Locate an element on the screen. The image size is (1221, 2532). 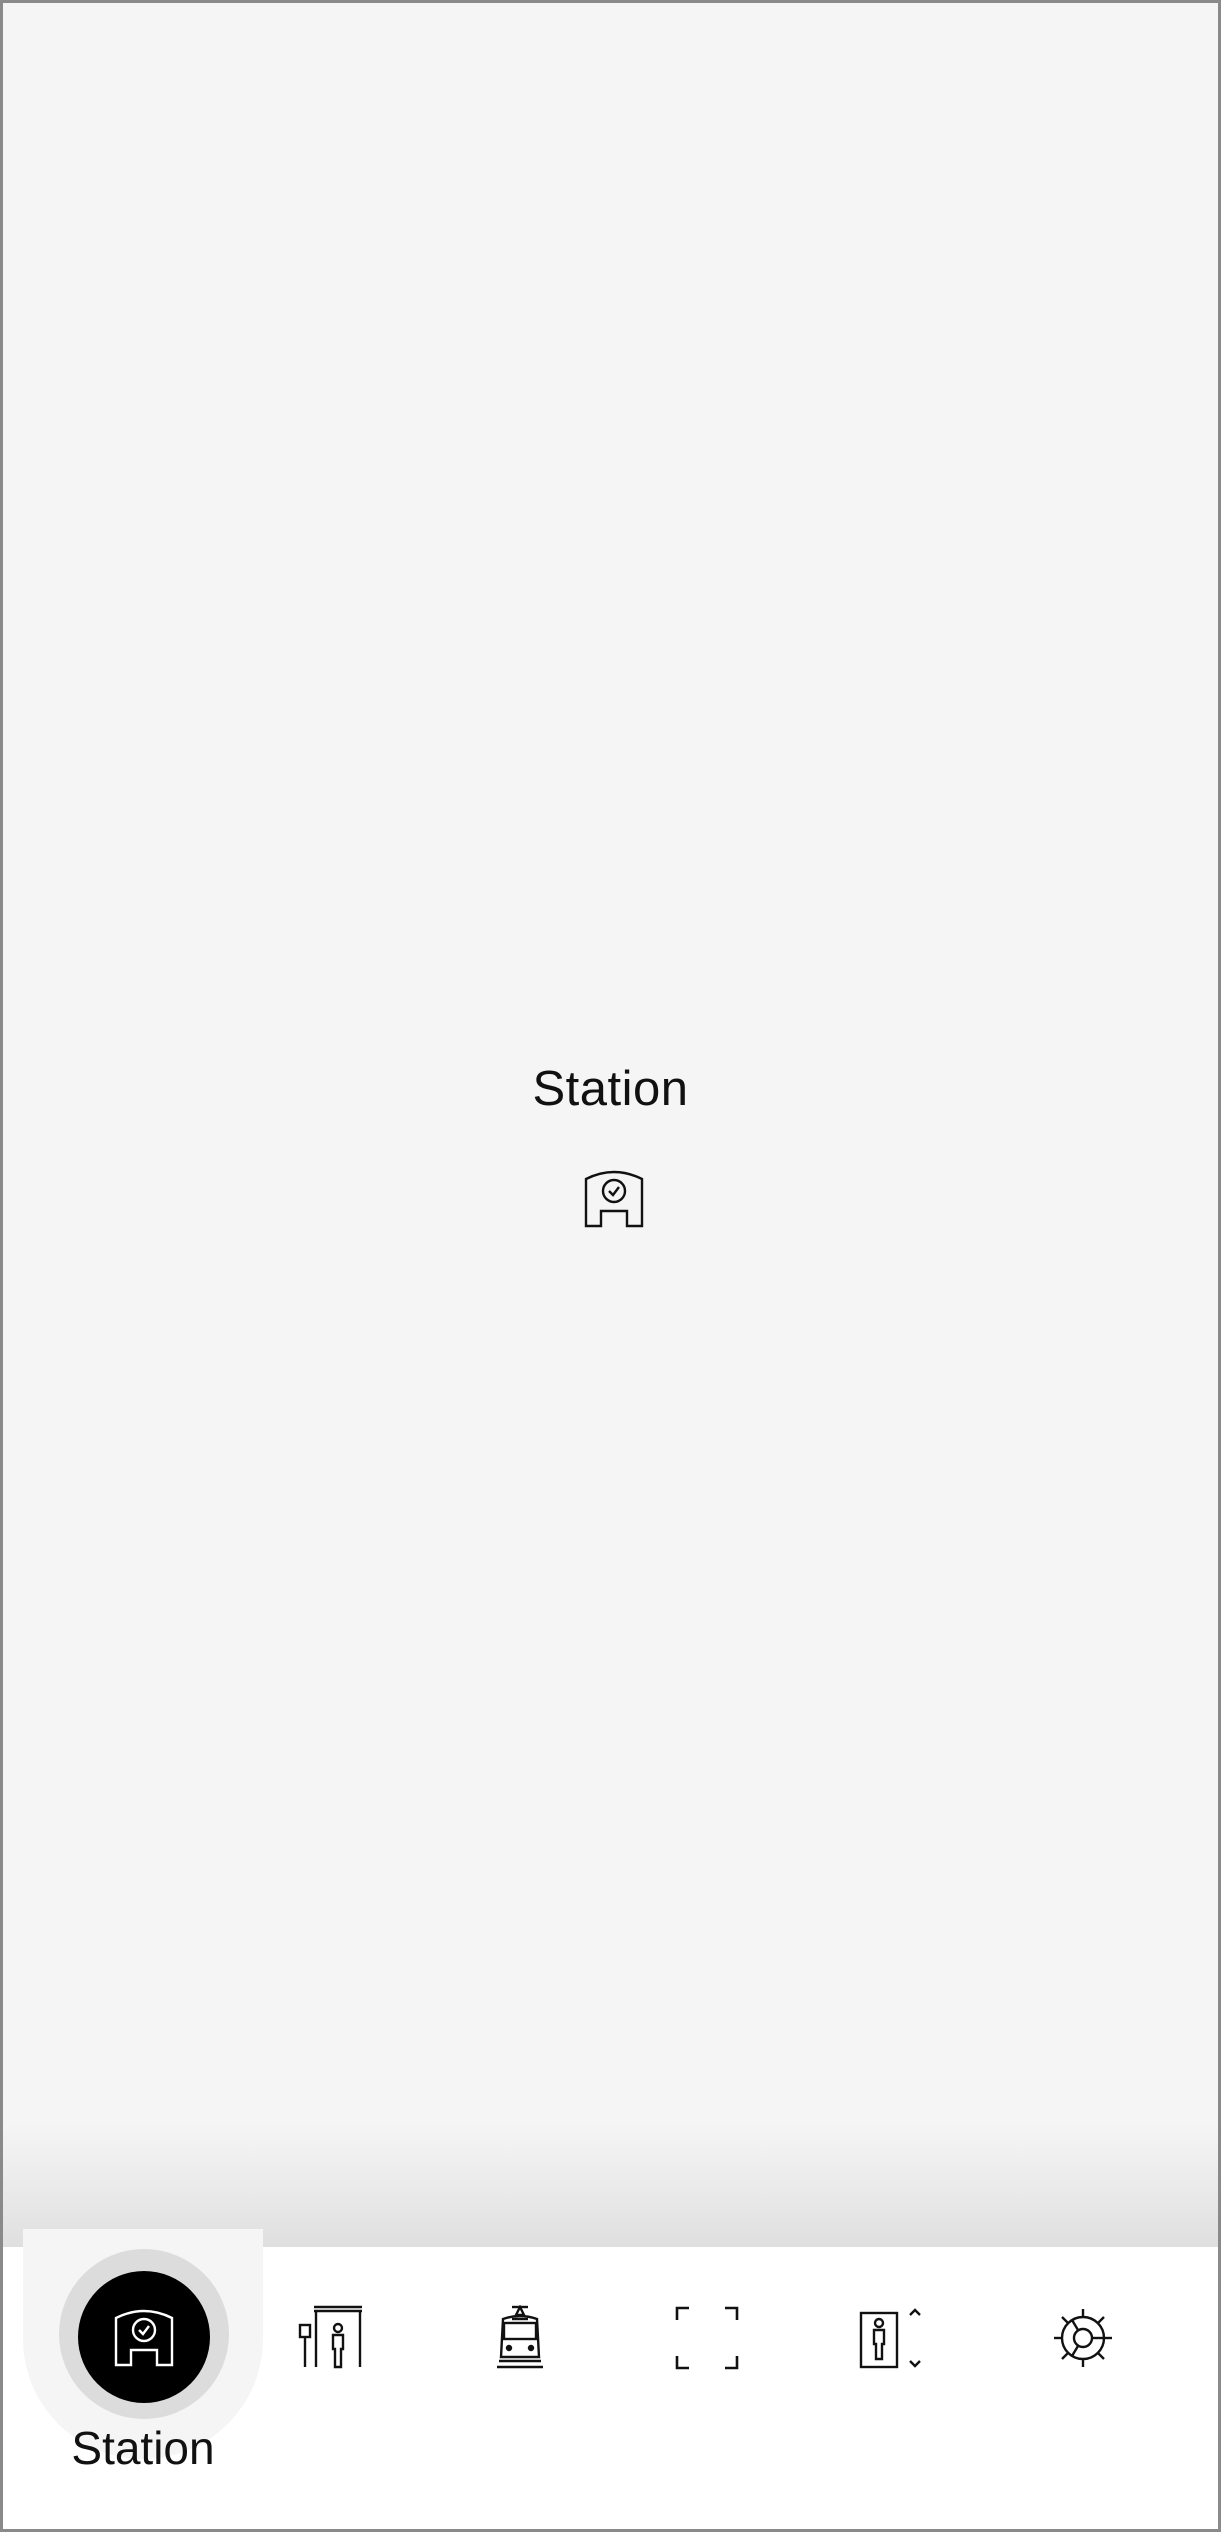
tab-scan is located at coordinates (707, 2338).